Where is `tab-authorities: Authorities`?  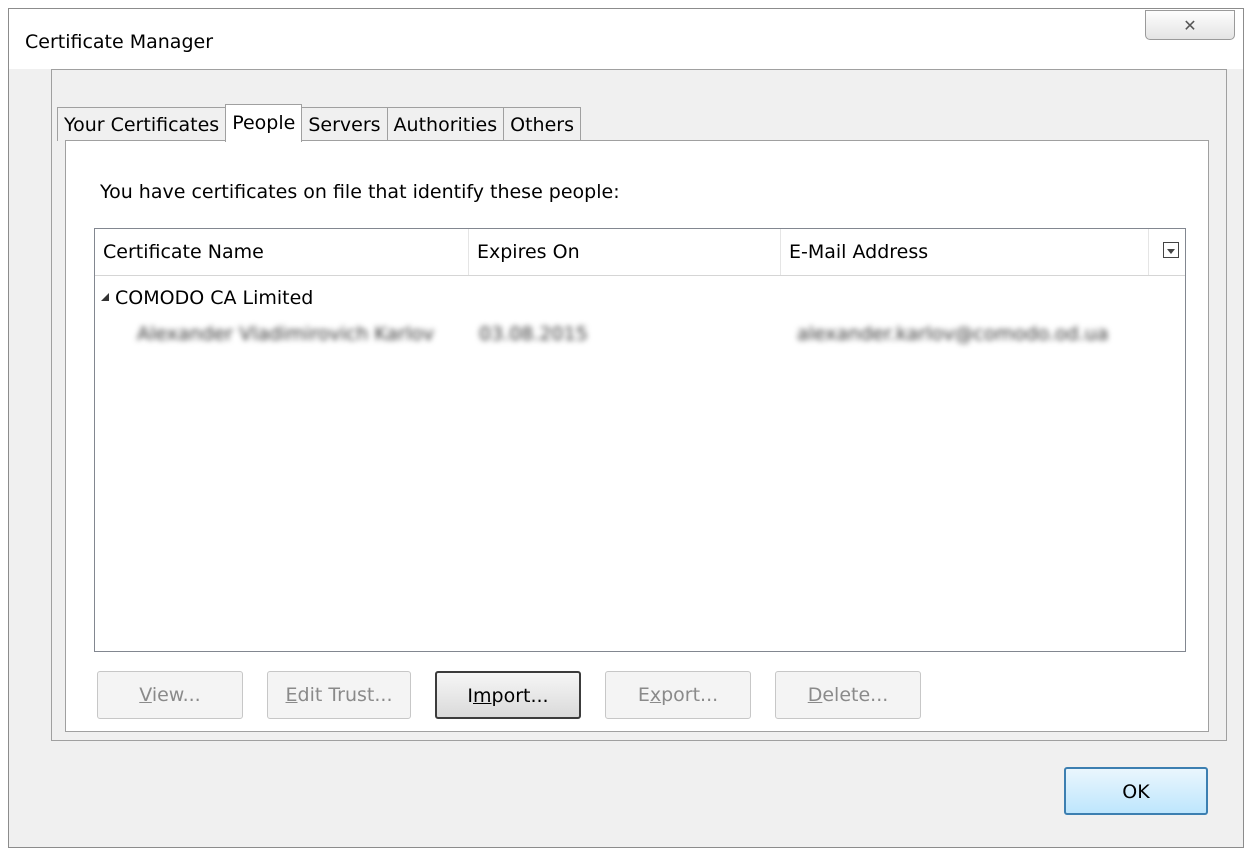
tab-authorities: Authorities is located at coordinates (445, 124).